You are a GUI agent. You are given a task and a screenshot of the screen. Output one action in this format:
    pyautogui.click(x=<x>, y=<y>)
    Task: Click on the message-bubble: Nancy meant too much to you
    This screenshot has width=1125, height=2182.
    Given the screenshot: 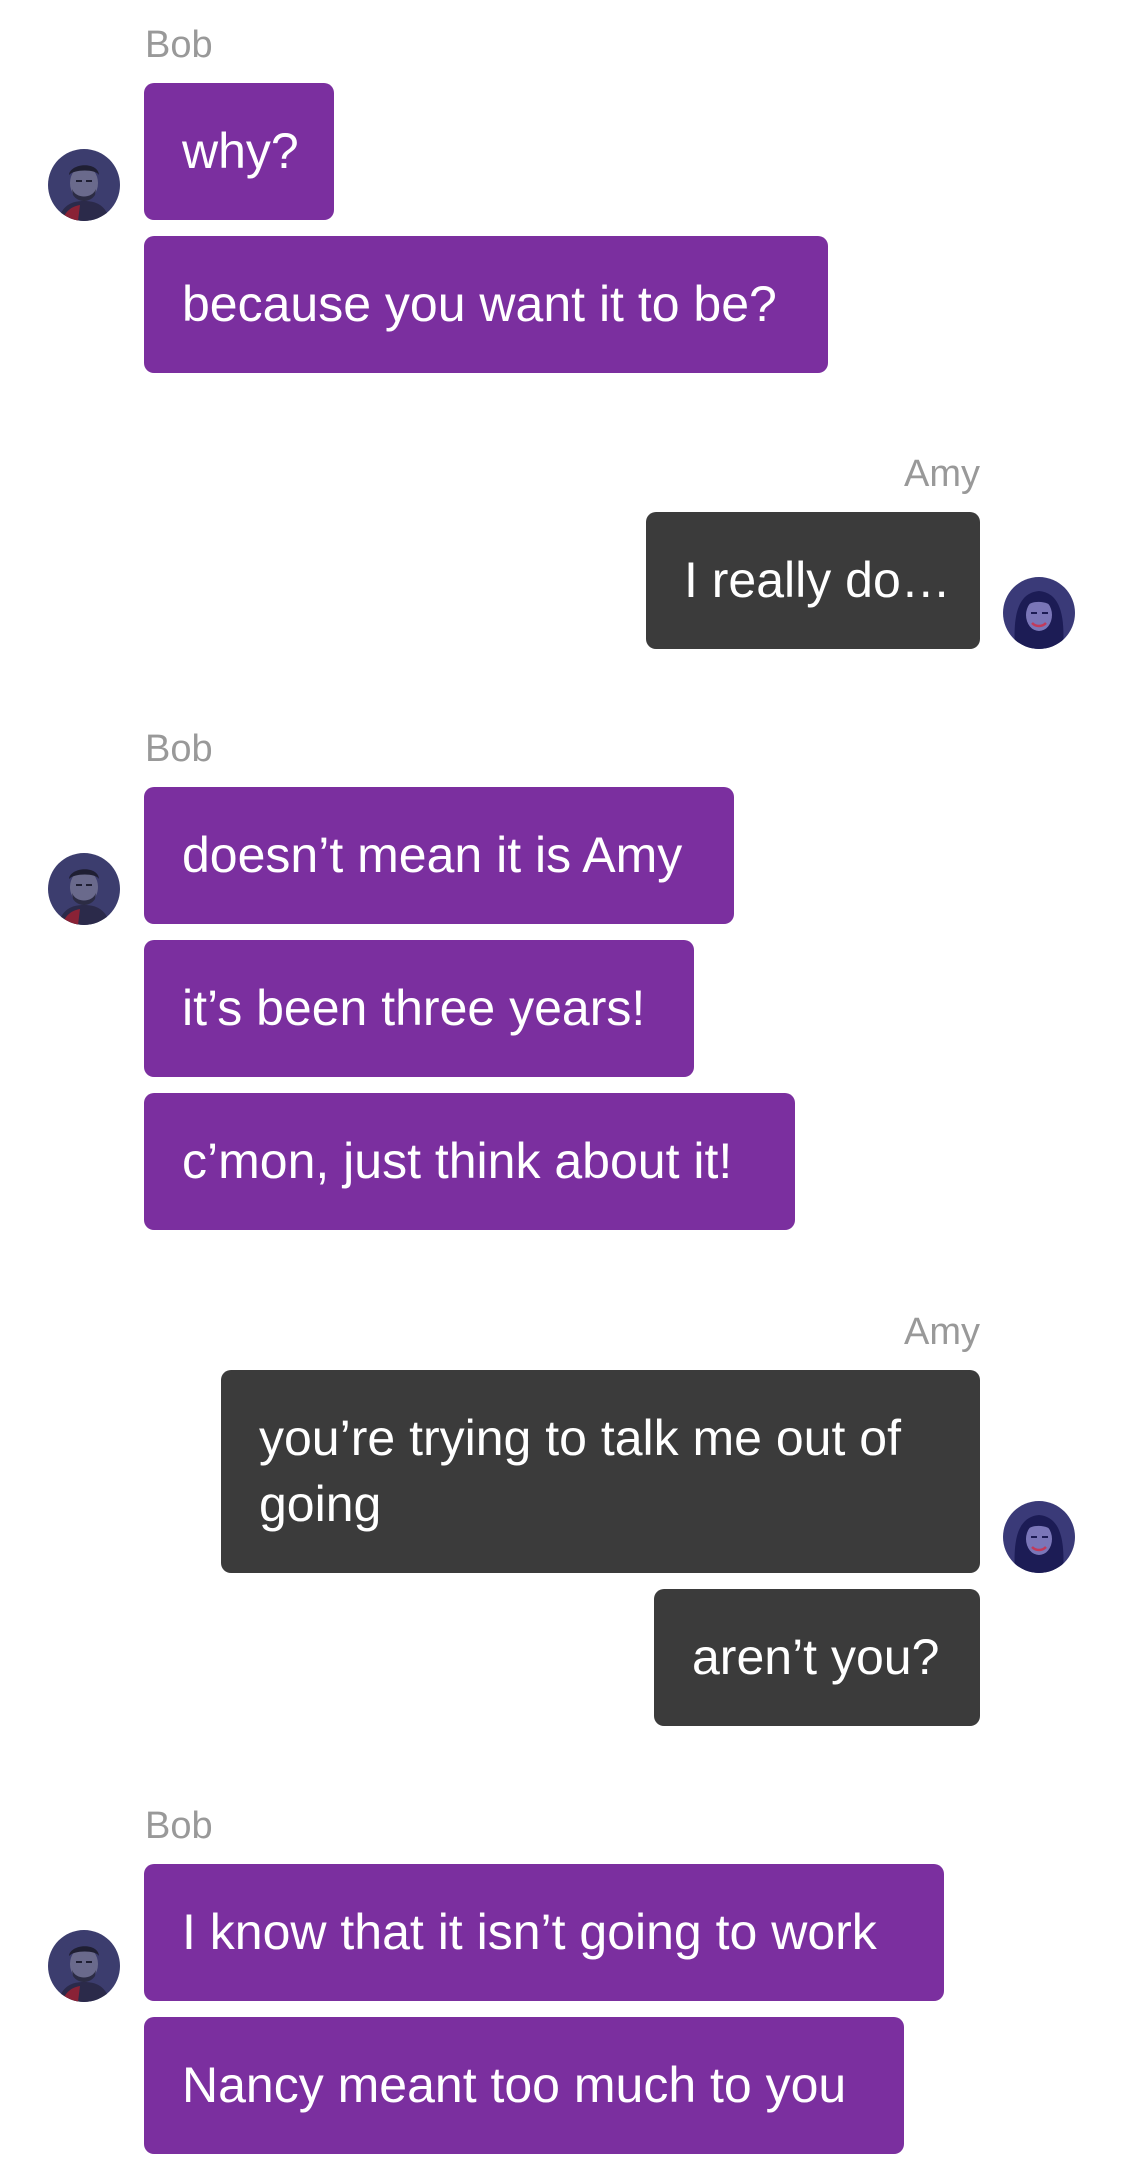 What is the action you would take?
    pyautogui.click(x=524, y=2085)
    